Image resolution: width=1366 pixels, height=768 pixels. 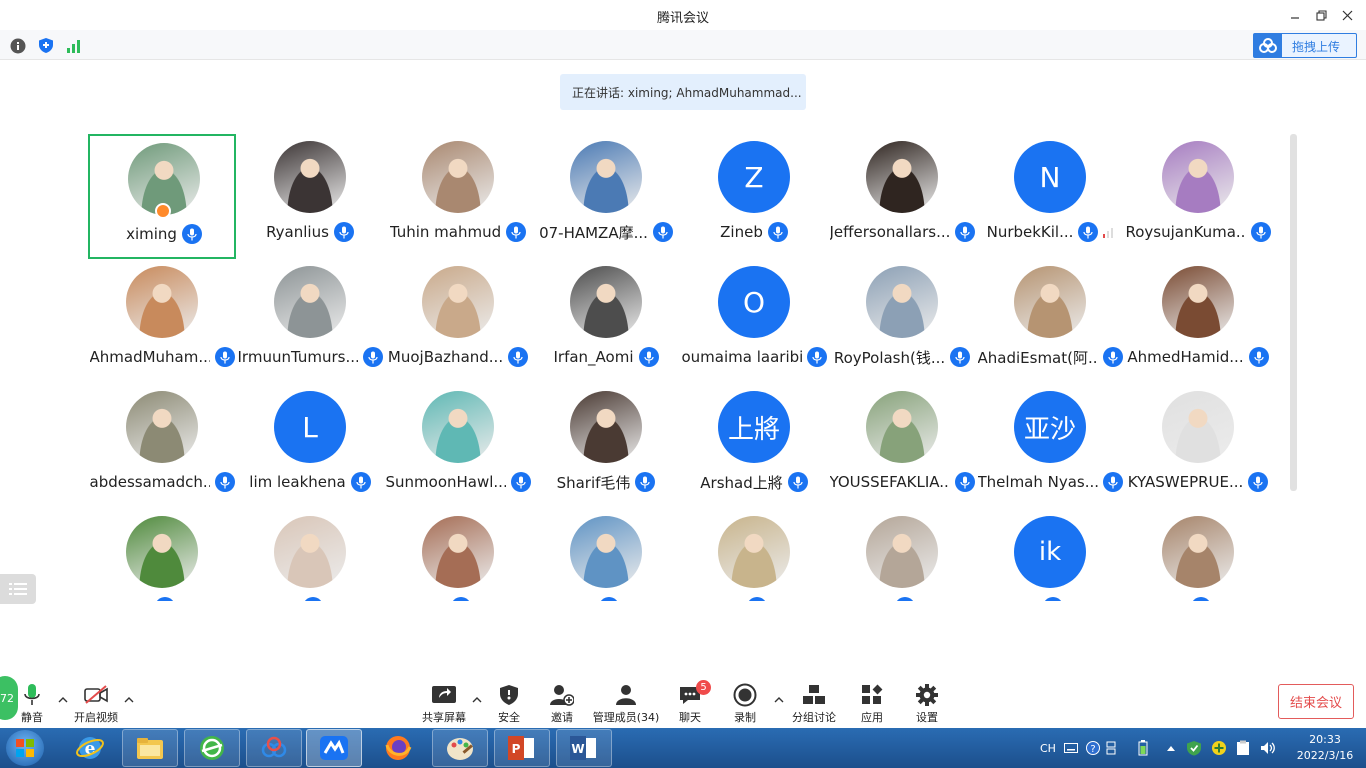 I want to click on svg-text: P, so click(x=516, y=749).